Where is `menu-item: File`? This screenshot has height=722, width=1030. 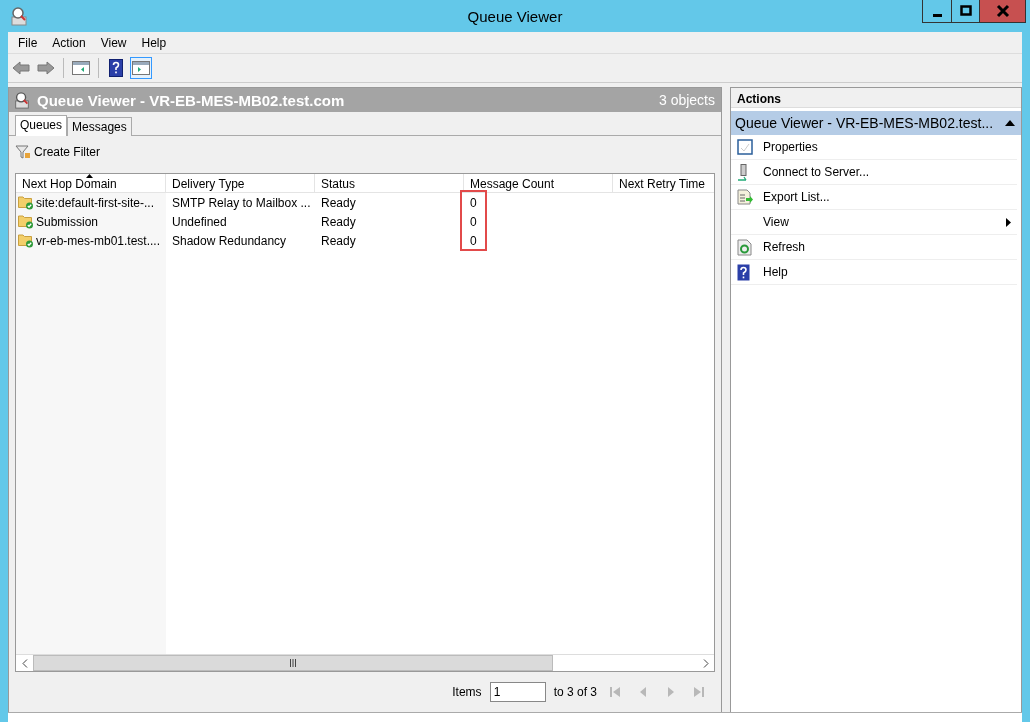 menu-item: File is located at coordinates (28, 42).